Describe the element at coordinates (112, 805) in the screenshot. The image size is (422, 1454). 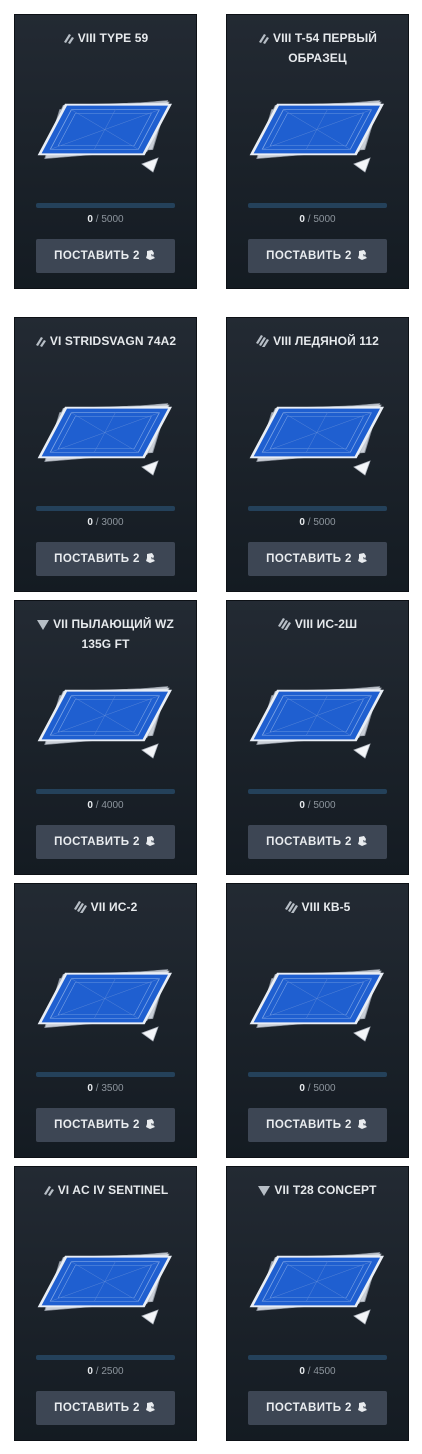
I see `progress-total: 4000` at that location.